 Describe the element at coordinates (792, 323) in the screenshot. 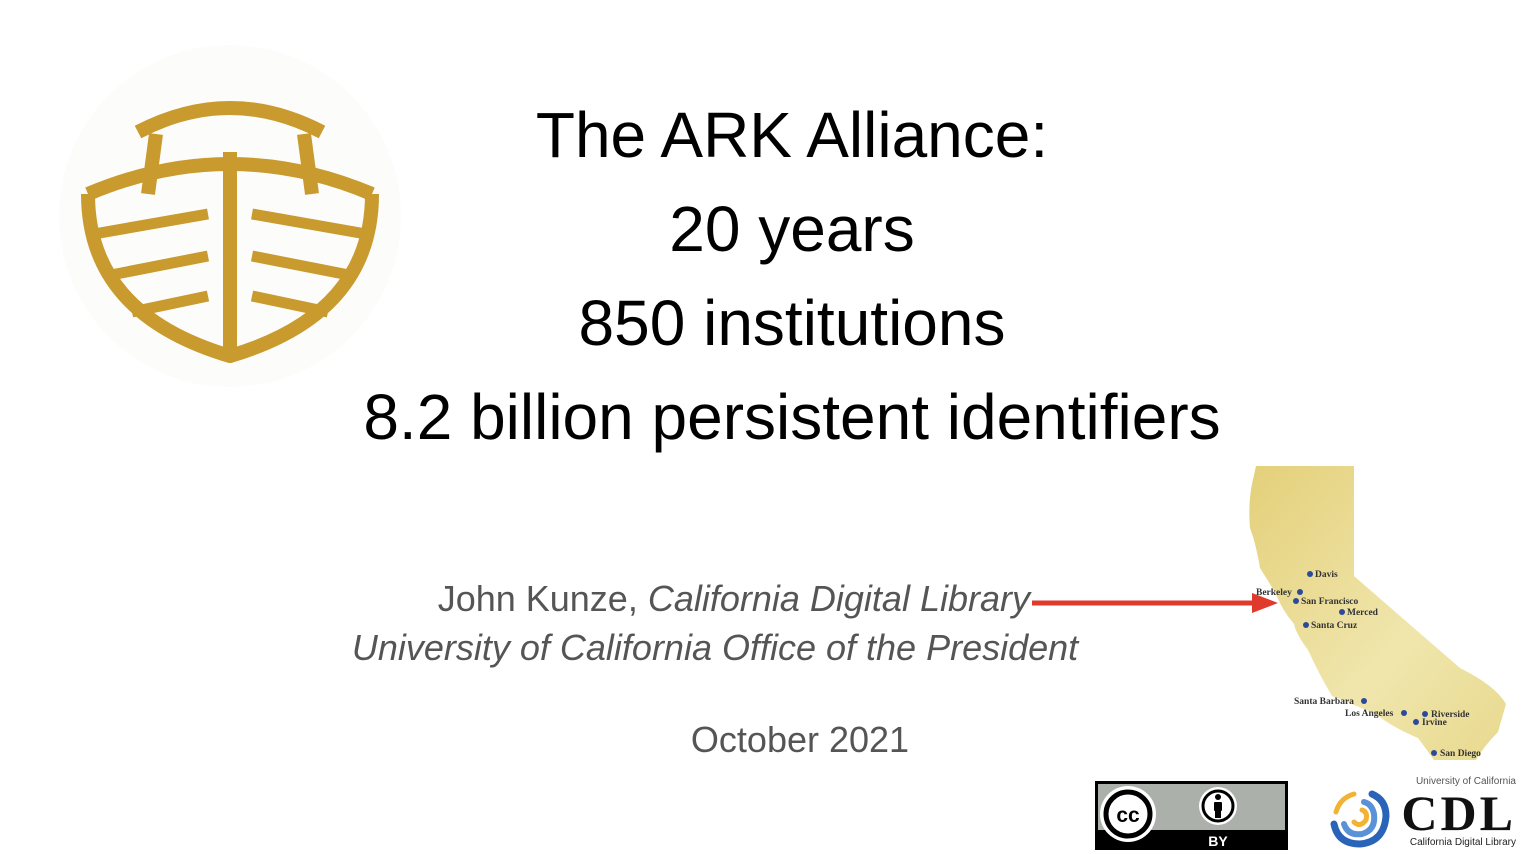

I see `title-line-3: 850 institutions` at that location.